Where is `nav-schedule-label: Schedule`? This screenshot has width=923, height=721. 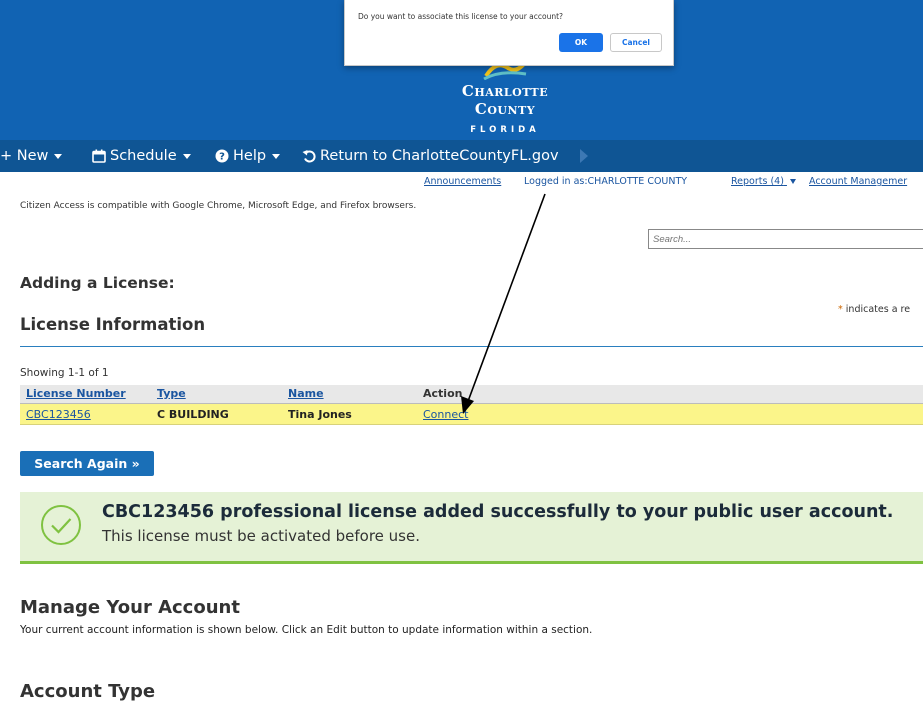
nav-schedule-label: Schedule is located at coordinates (143, 156).